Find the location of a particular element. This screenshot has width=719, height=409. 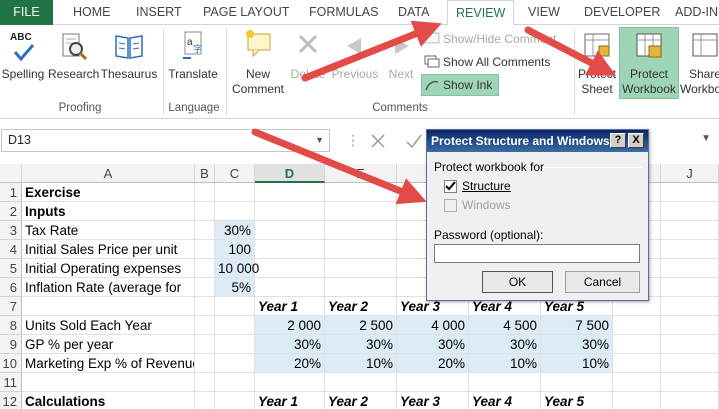

row-header-11: 11 is located at coordinates (11, 382).